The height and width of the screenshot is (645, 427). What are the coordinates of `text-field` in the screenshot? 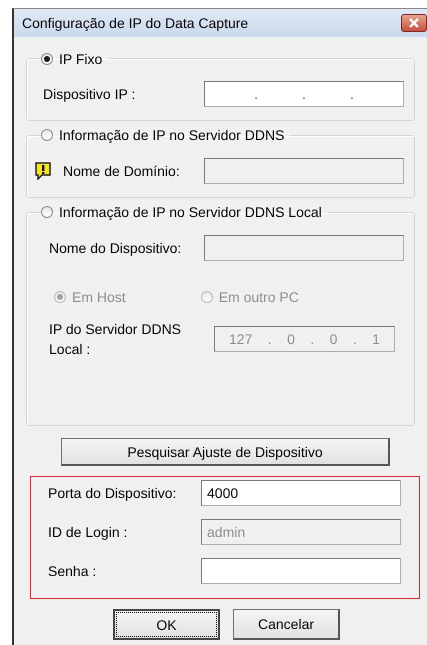 It's located at (301, 571).